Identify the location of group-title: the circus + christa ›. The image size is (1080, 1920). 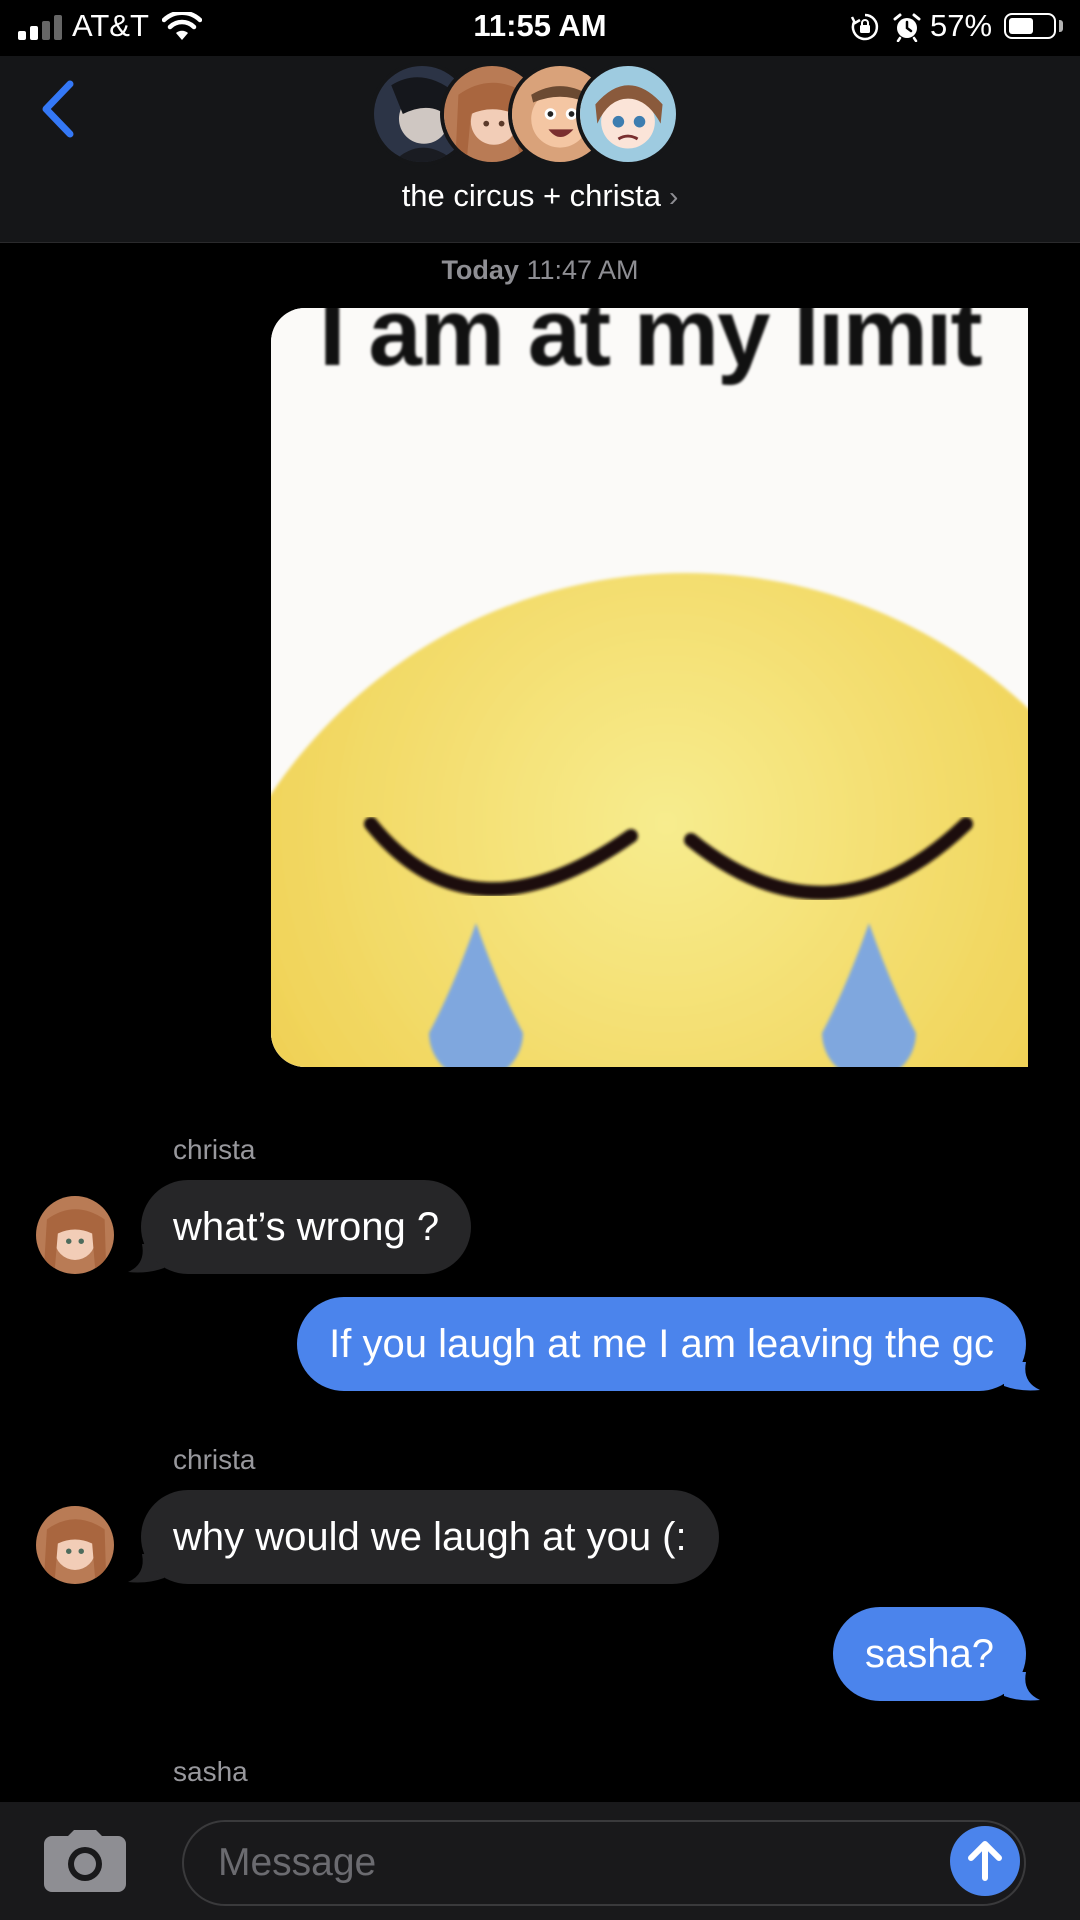
(540, 196).